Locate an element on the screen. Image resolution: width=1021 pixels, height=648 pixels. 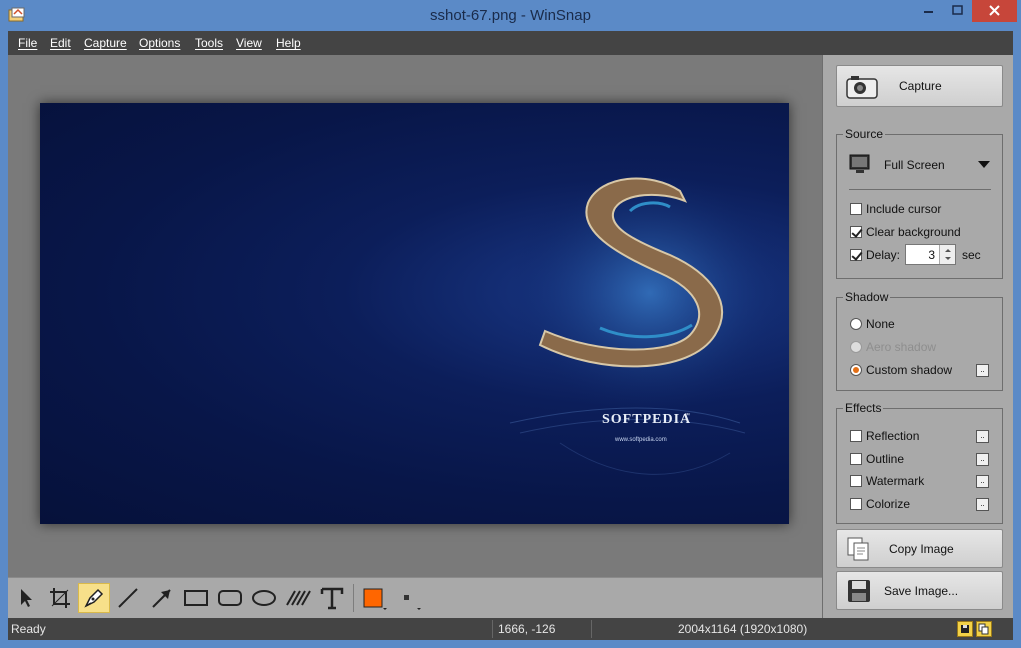
pointer-tool is located at coordinates (26, 598).